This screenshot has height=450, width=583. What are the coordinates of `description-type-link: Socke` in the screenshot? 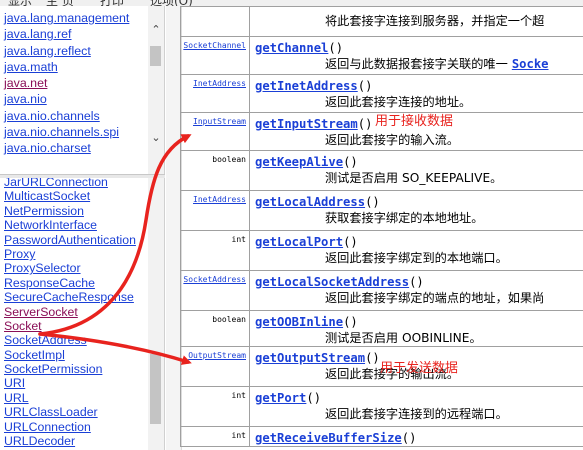 It's located at (530, 64).